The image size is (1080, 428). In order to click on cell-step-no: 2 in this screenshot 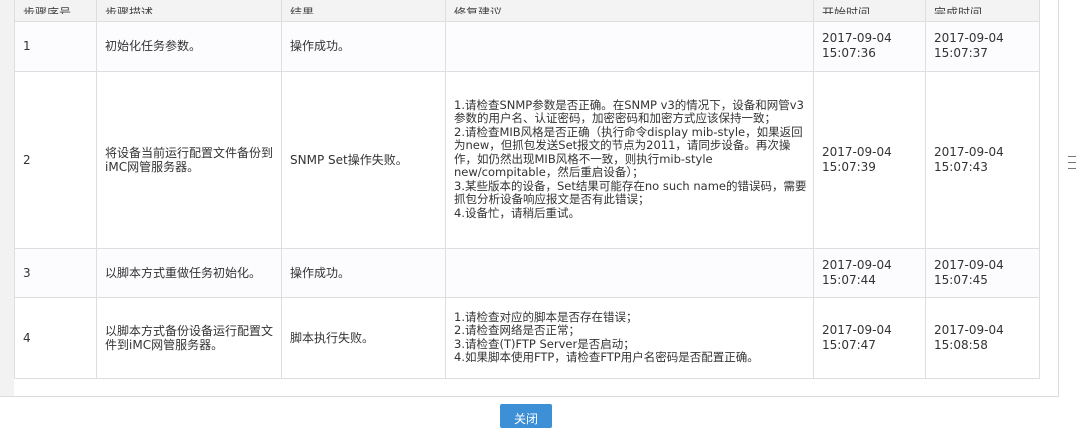, I will do `click(55, 159)`.